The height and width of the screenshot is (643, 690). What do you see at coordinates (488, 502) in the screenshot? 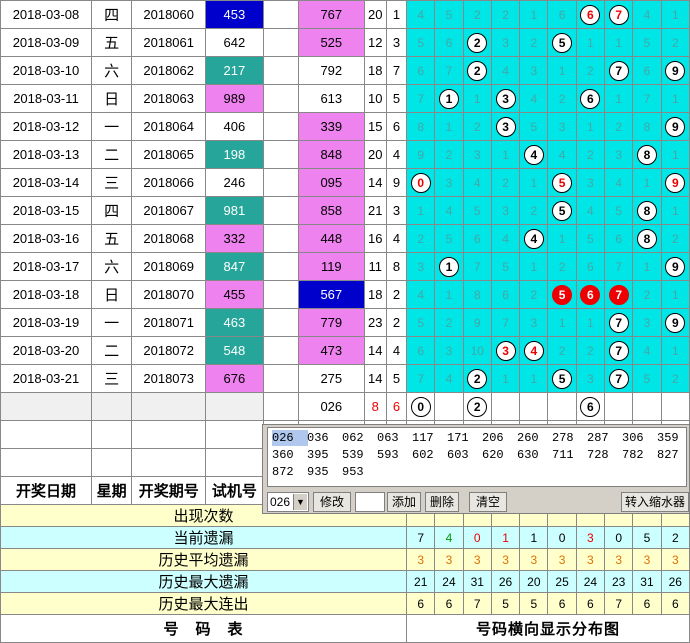
I see `clear-button: 清空` at bounding box center [488, 502].